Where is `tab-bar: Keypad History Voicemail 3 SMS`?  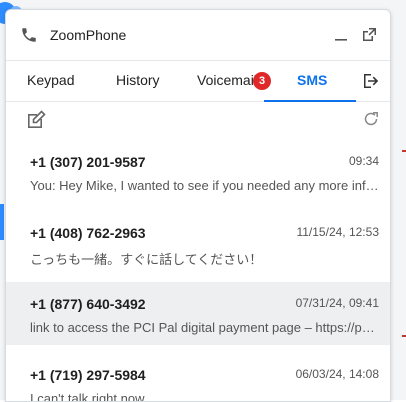 tab-bar: Keypad History Voicemail 3 SMS is located at coordinates (198, 81).